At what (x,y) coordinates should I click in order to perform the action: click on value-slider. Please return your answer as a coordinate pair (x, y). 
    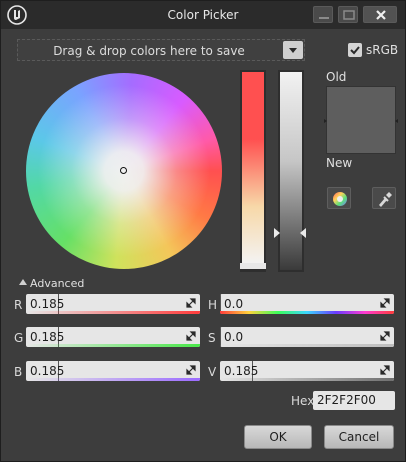
    Looking at the image, I should click on (291, 171).